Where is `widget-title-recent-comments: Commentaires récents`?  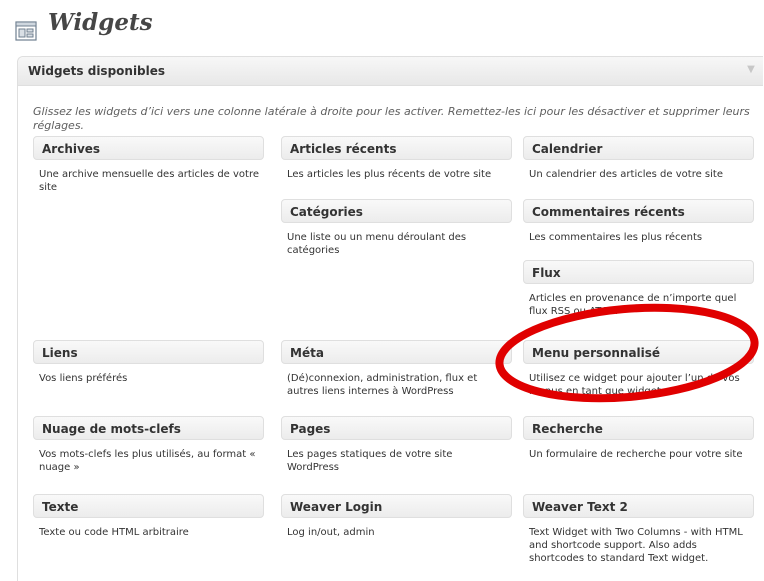
widget-title-recent-comments: Commentaires récents is located at coordinates (638, 211).